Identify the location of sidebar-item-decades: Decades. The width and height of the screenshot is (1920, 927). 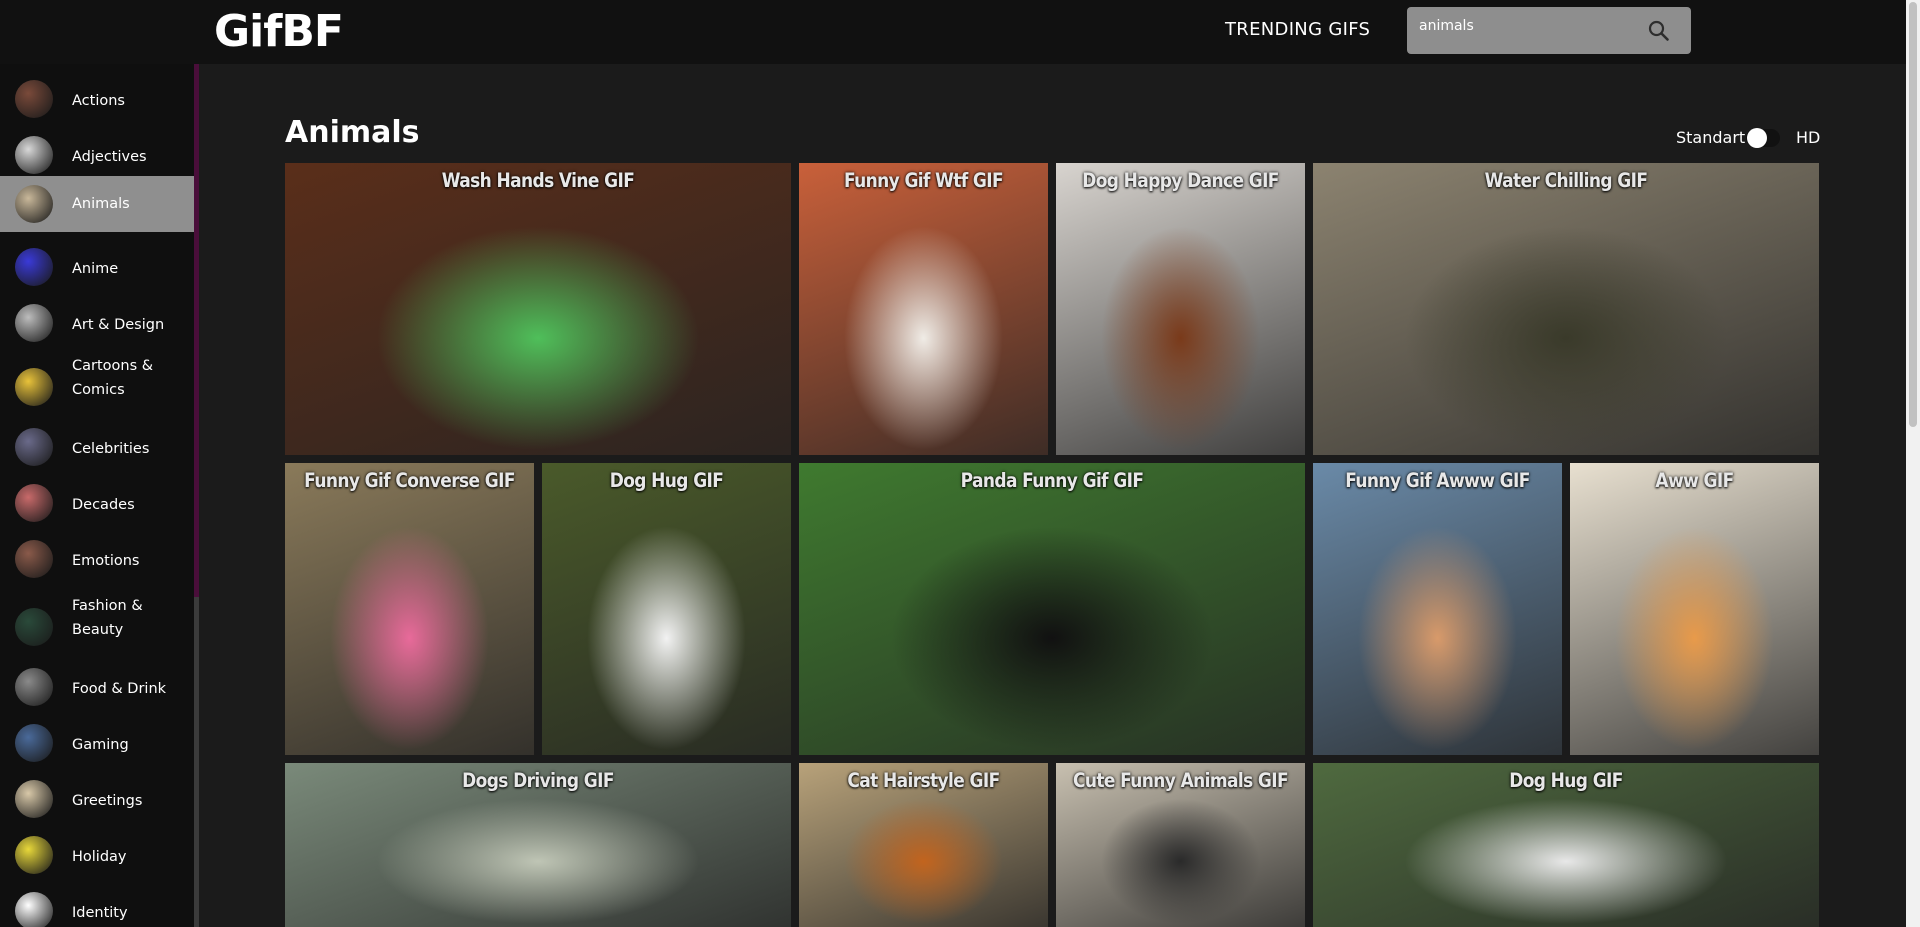
(97, 506).